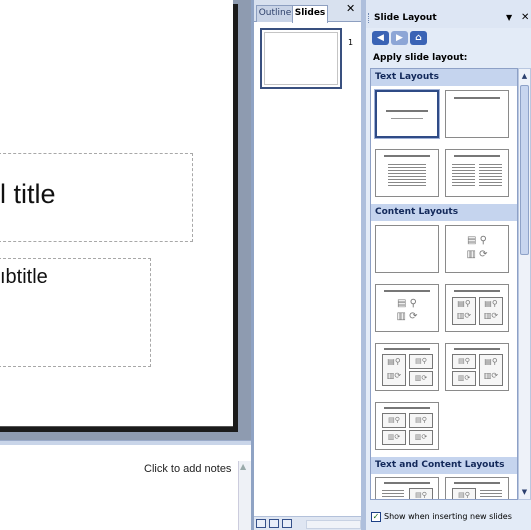 This screenshot has width=531, height=530. Describe the element at coordinates (477, 173) in the screenshot. I see `layout-title-and-two-column-text` at that location.